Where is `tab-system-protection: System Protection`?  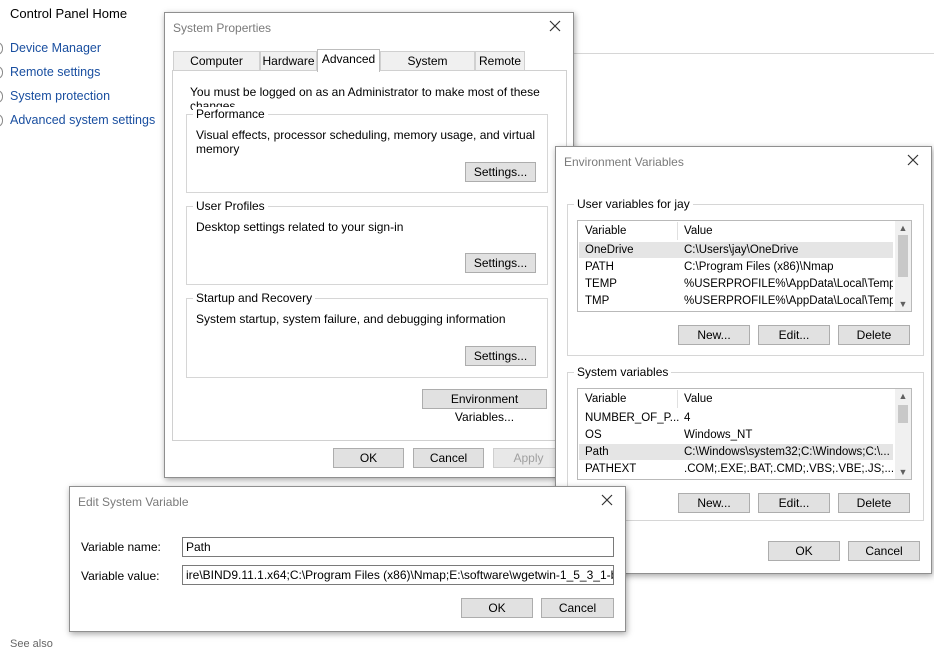
tab-system-protection: System Protection is located at coordinates (427, 68).